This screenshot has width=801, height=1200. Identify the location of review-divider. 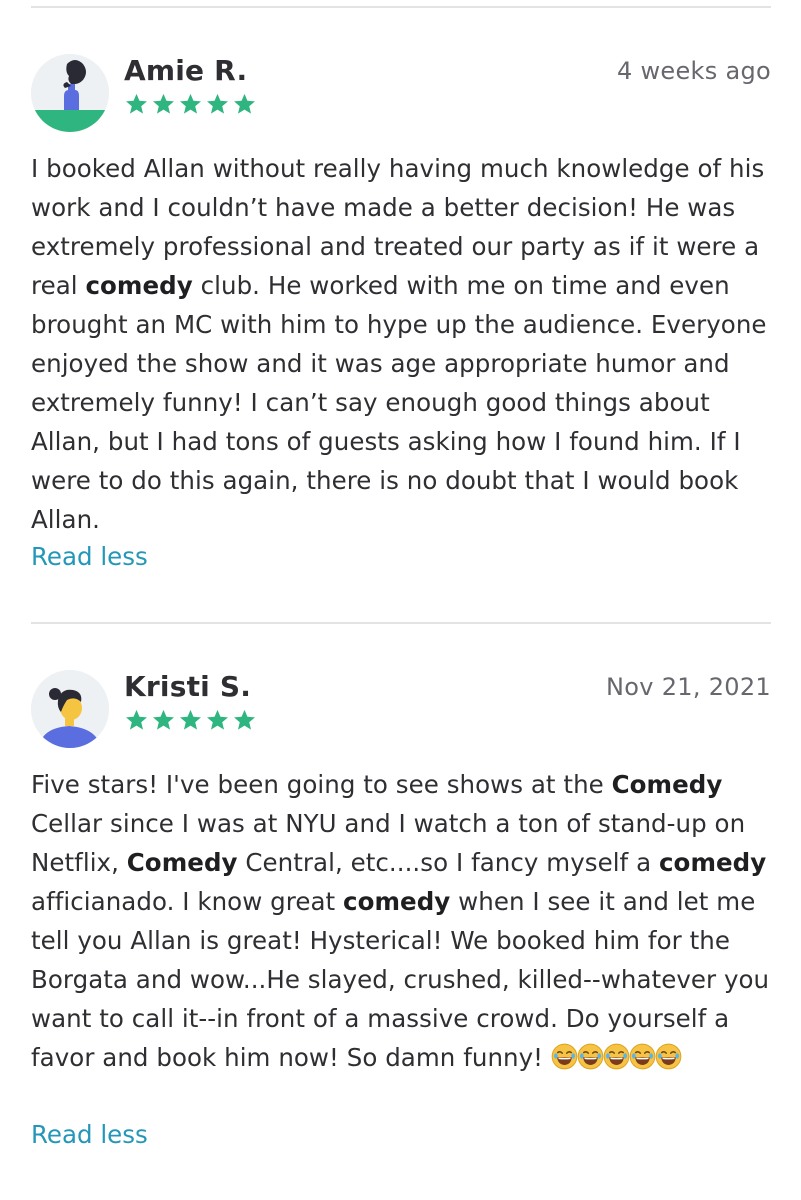
(401, 623).